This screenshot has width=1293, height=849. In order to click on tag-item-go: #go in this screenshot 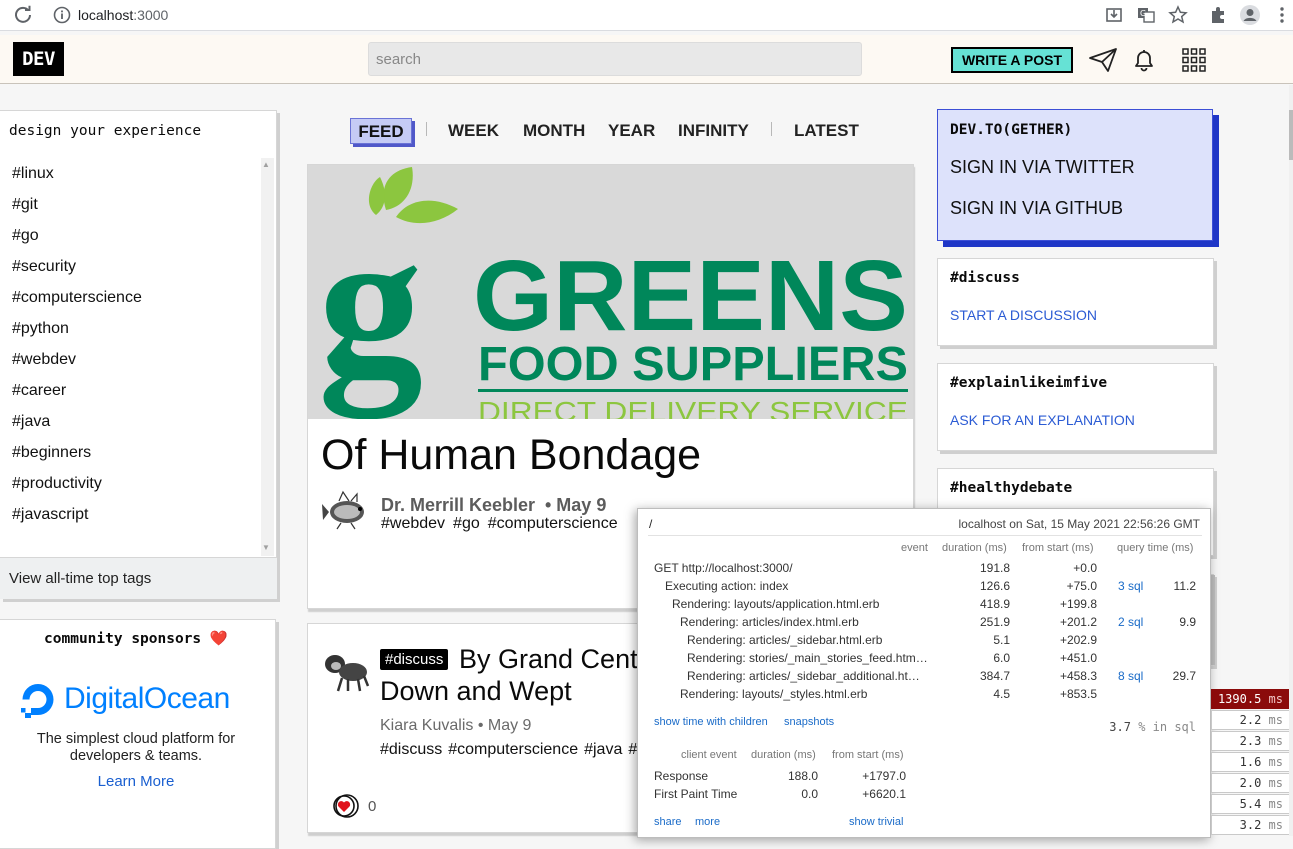, I will do `click(130, 235)`.